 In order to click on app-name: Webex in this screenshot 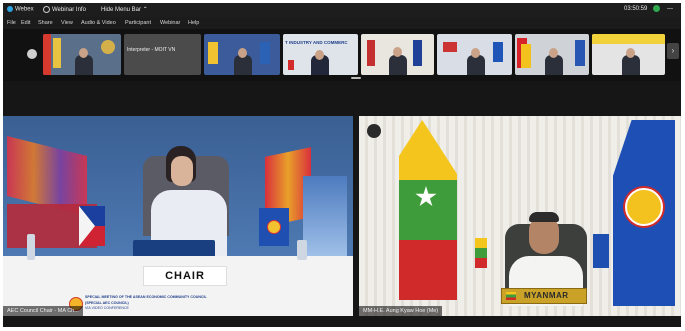, I will do `click(20, 9)`.